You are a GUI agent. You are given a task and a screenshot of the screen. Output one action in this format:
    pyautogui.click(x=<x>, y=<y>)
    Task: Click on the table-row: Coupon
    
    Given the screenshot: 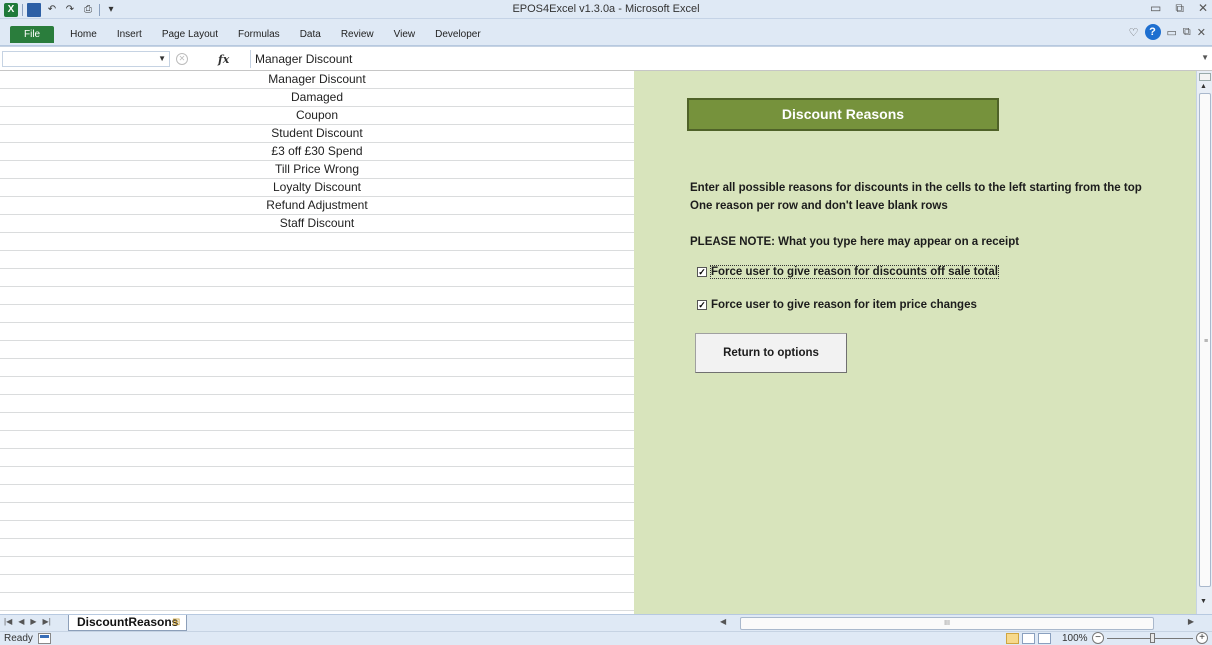 What is the action you would take?
    pyautogui.click(x=317, y=116)
    